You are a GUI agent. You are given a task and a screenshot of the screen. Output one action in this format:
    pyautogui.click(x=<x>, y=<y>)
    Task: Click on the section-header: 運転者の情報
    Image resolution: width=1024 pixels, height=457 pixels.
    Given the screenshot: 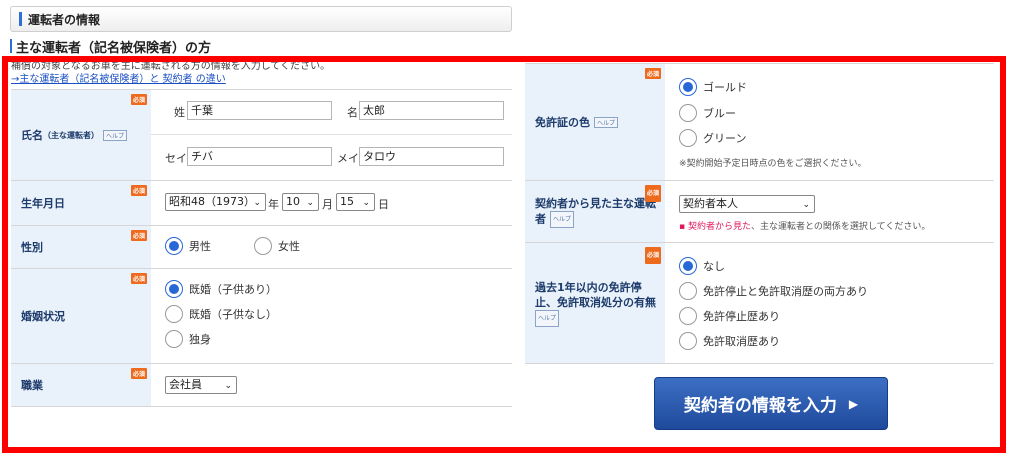 What is the action you would take?
    pyautogui.click(x=261, y=19)
    